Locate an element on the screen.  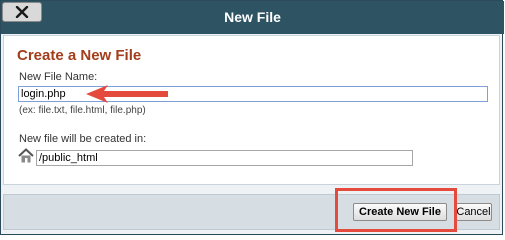
dialog-title: New File is located at coordinates (252, 17).